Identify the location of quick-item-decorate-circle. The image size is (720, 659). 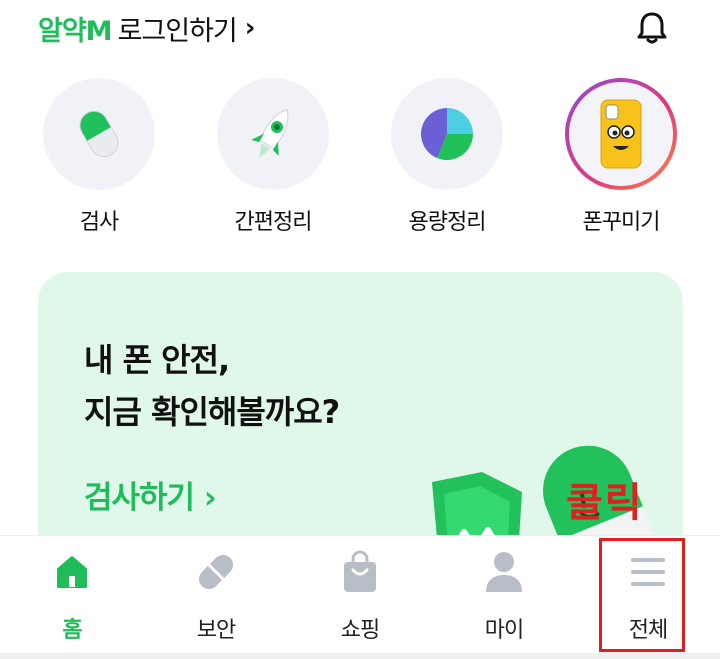
(621, 134).